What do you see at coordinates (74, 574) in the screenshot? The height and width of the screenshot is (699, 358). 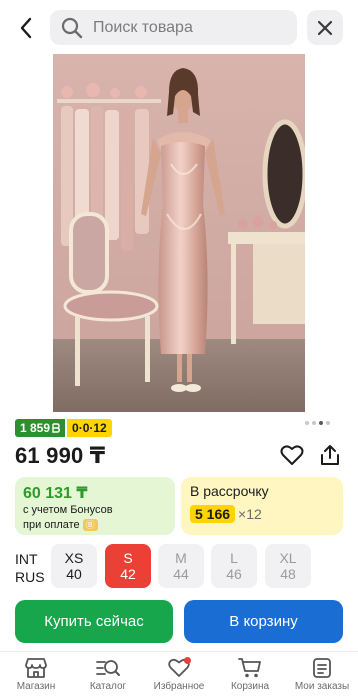 I see `size-rus: 40` at bounding box center [74, 574].